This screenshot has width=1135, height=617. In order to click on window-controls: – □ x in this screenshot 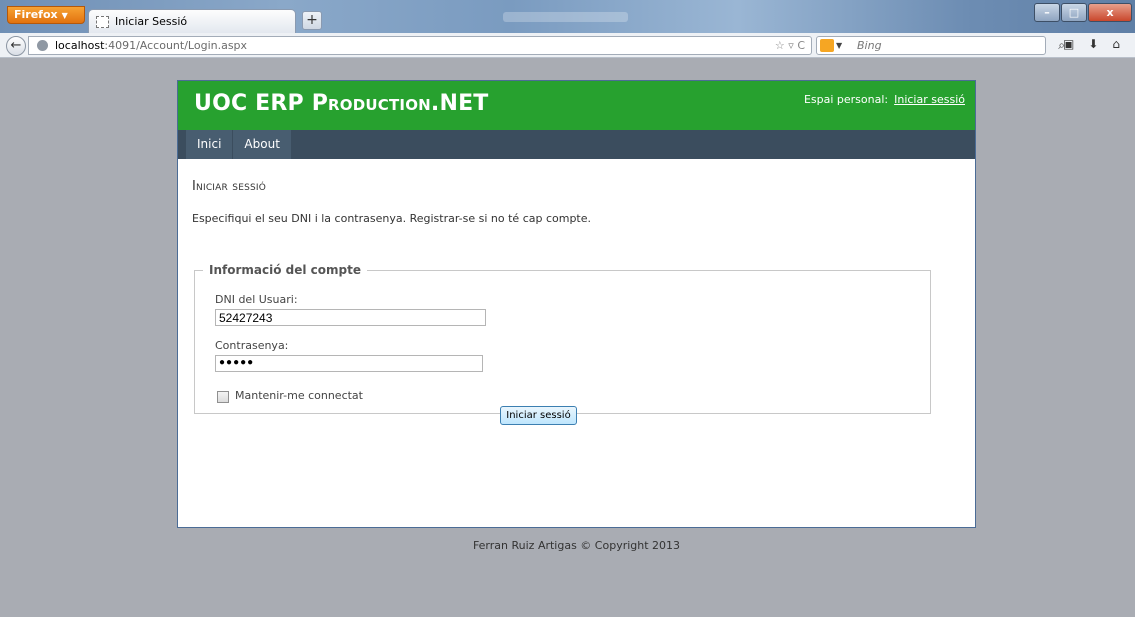, I will do `click(1083, 12)`.